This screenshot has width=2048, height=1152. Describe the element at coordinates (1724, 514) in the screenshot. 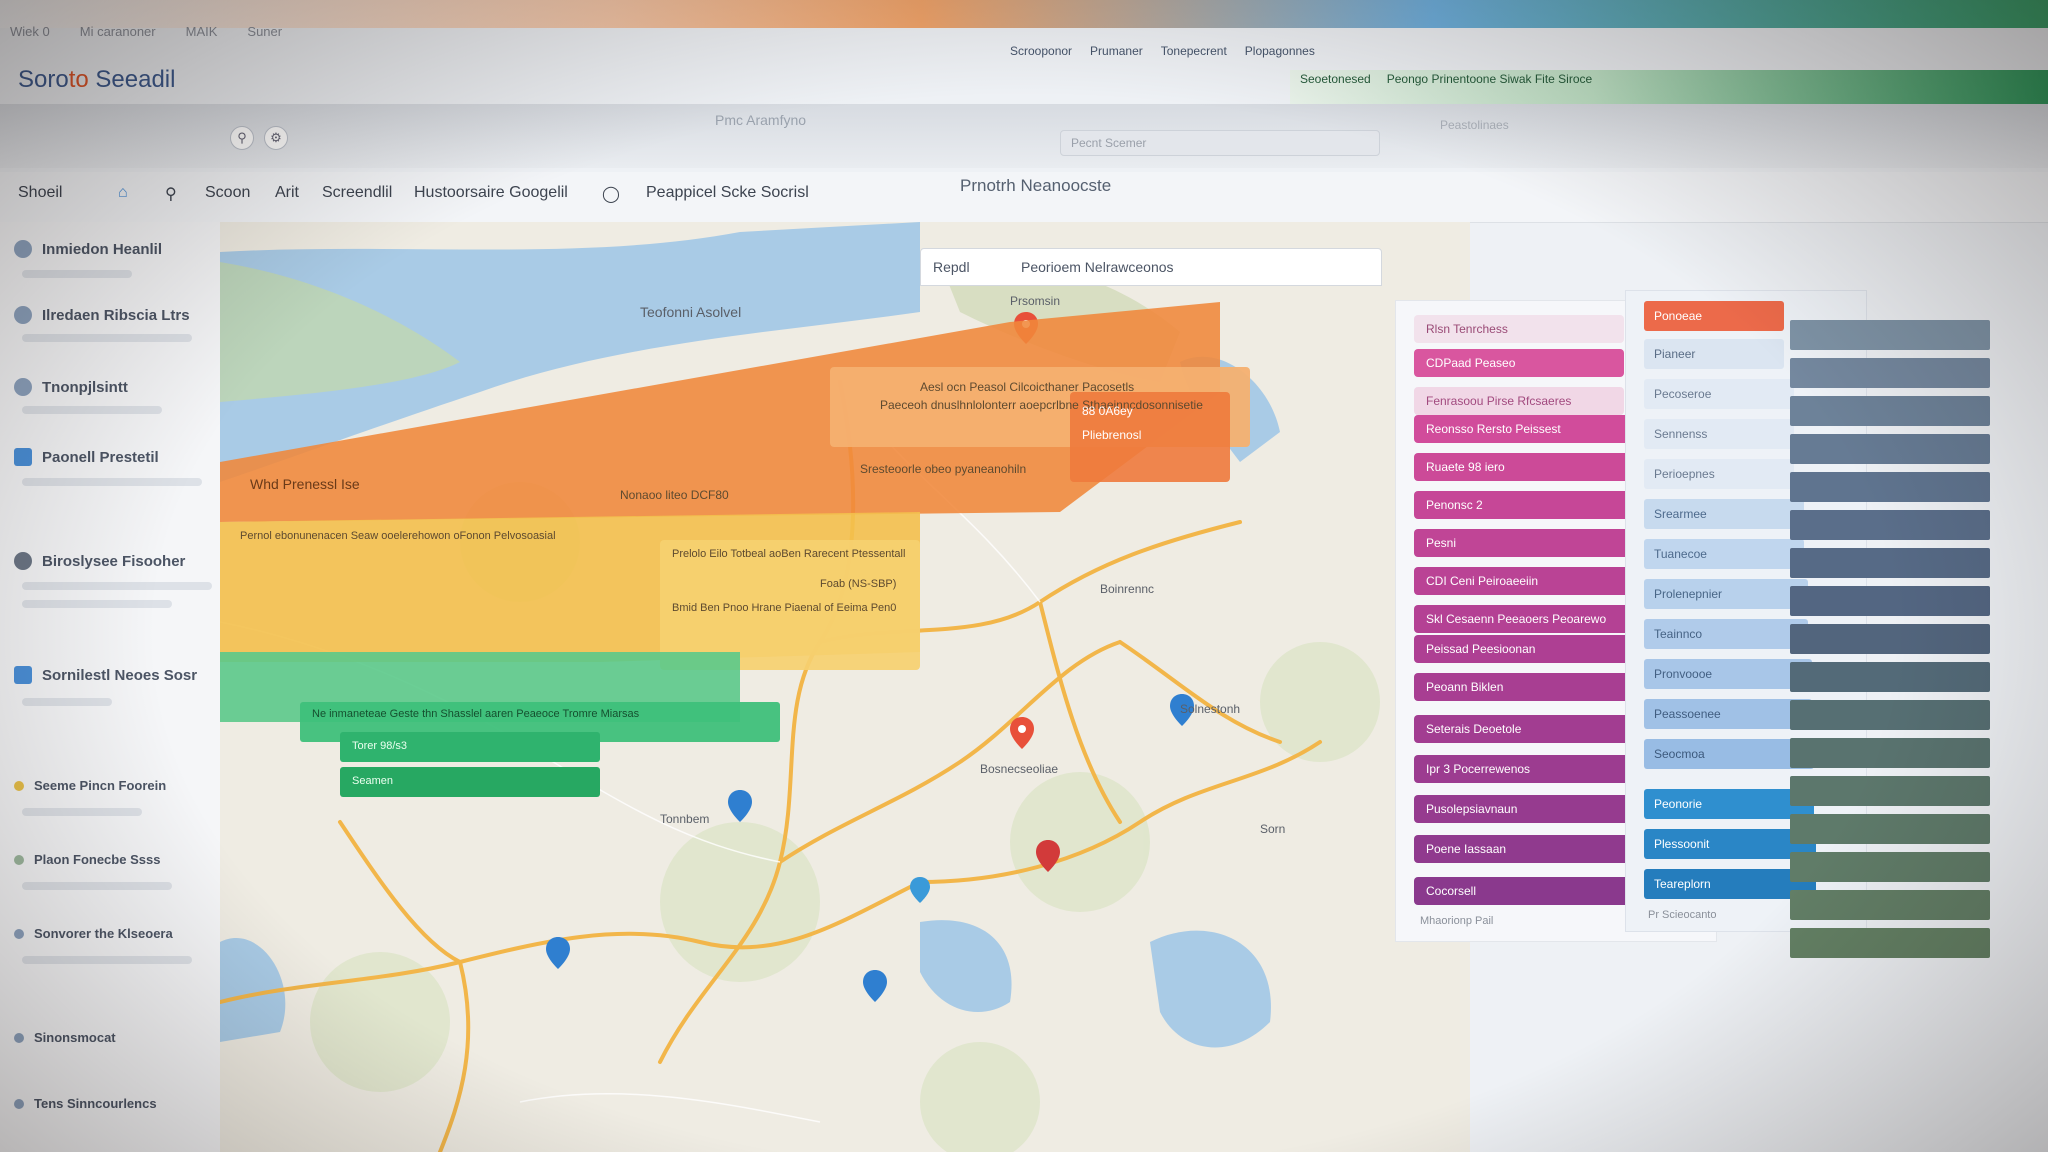

I see `list-item: Srearmee` at that location.